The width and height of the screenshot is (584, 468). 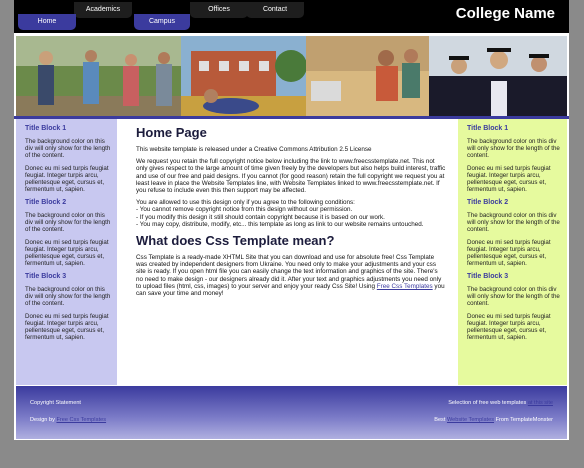 What do you see at coordinates (505, 13) in the screenshot?
I see `college-name: College Name` at bounding box center [505, 13].